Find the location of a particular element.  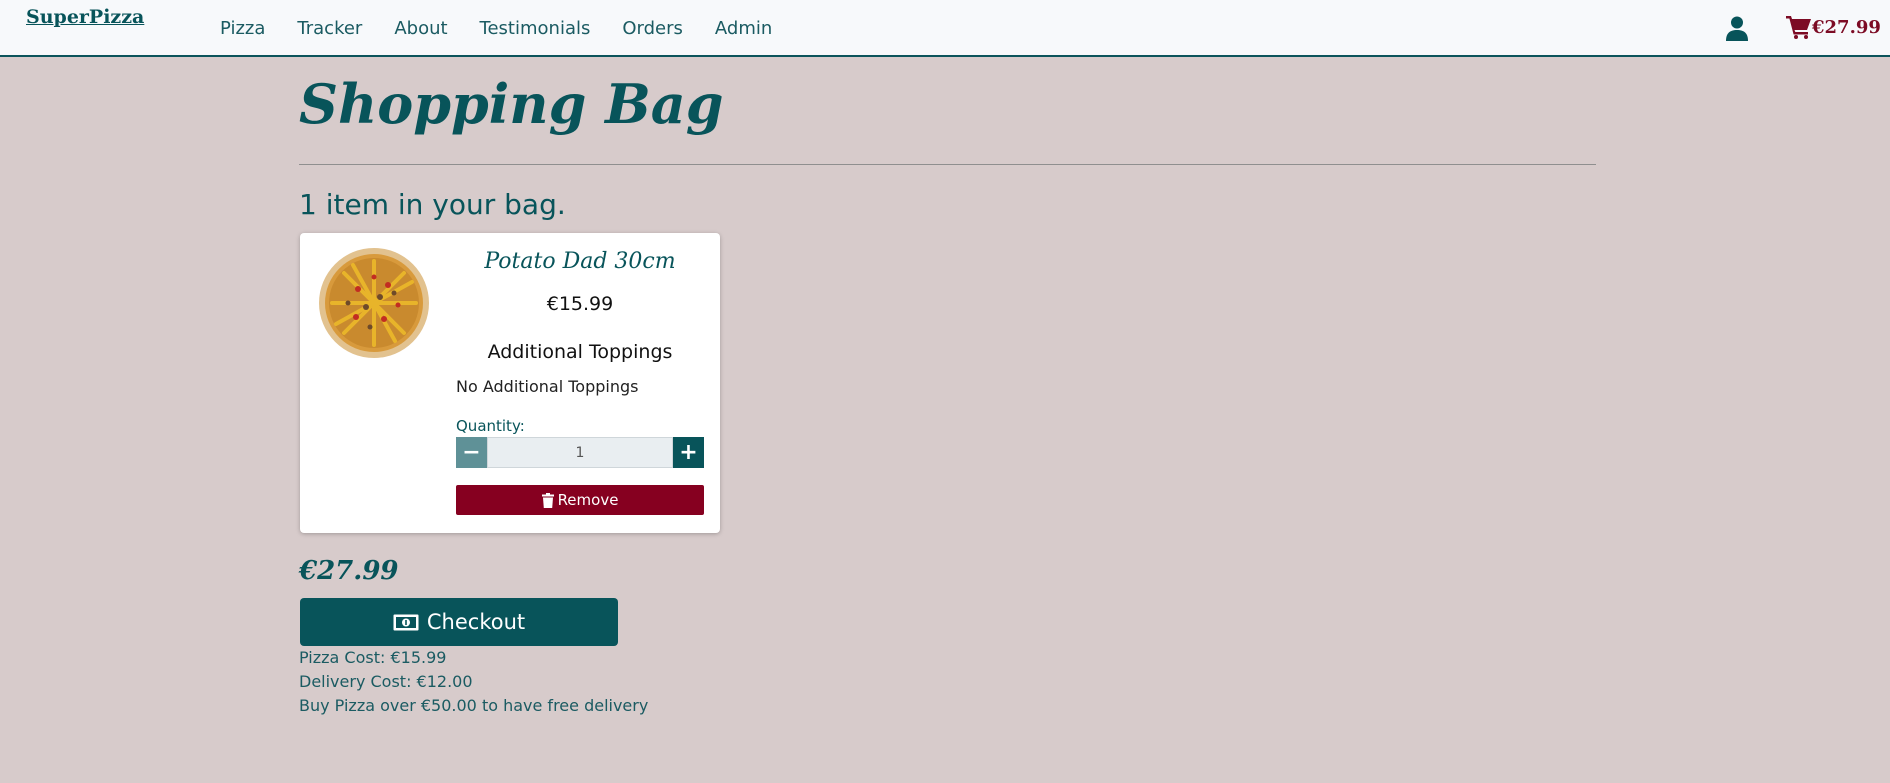

decrement-button: − is located at coordinates (471, 452).